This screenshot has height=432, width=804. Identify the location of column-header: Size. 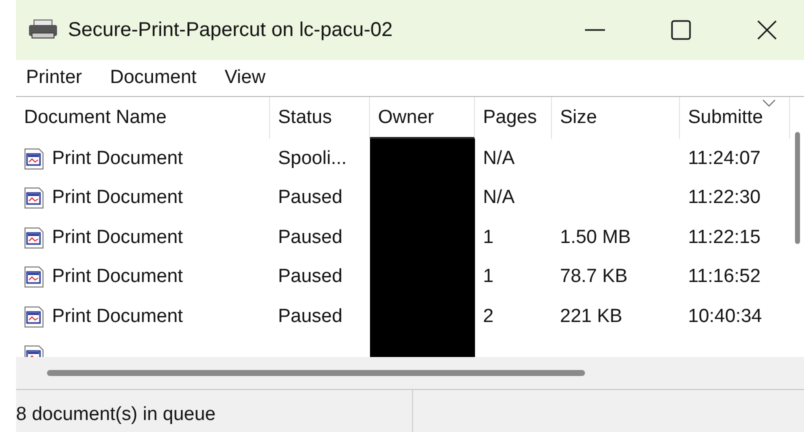
(616, 118).